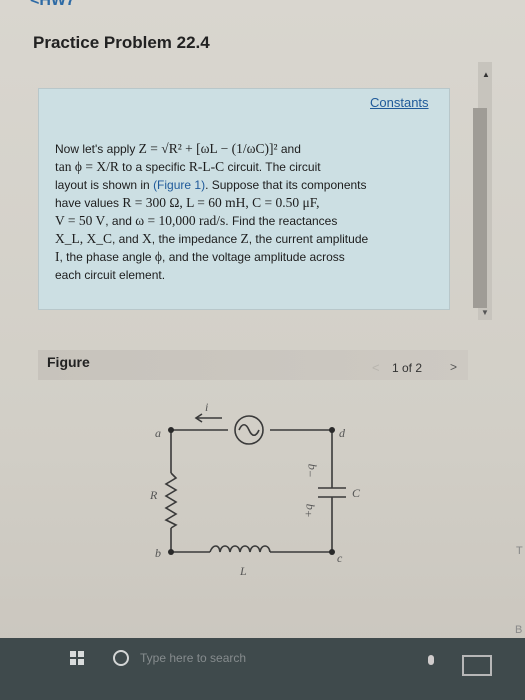  What do you see at coordinates (153, 495) in the screenshot?
I see `resistor-label: R` at bounding box center [153, 495].